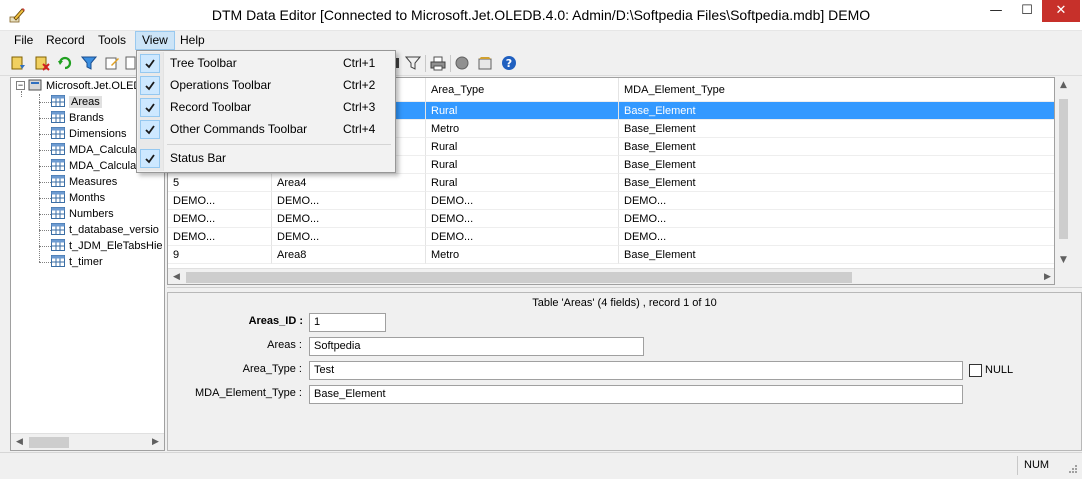  I want to click on table-row: 5 Area4 Rural Base_Element, so click(611, 183).